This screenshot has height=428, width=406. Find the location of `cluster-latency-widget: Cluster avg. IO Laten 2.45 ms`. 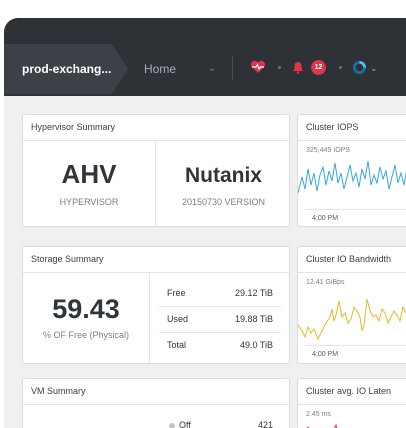

cluster-latency-widget: Cluster avg. IO Laten 2.45 ms is located at coordinates (351, 403).